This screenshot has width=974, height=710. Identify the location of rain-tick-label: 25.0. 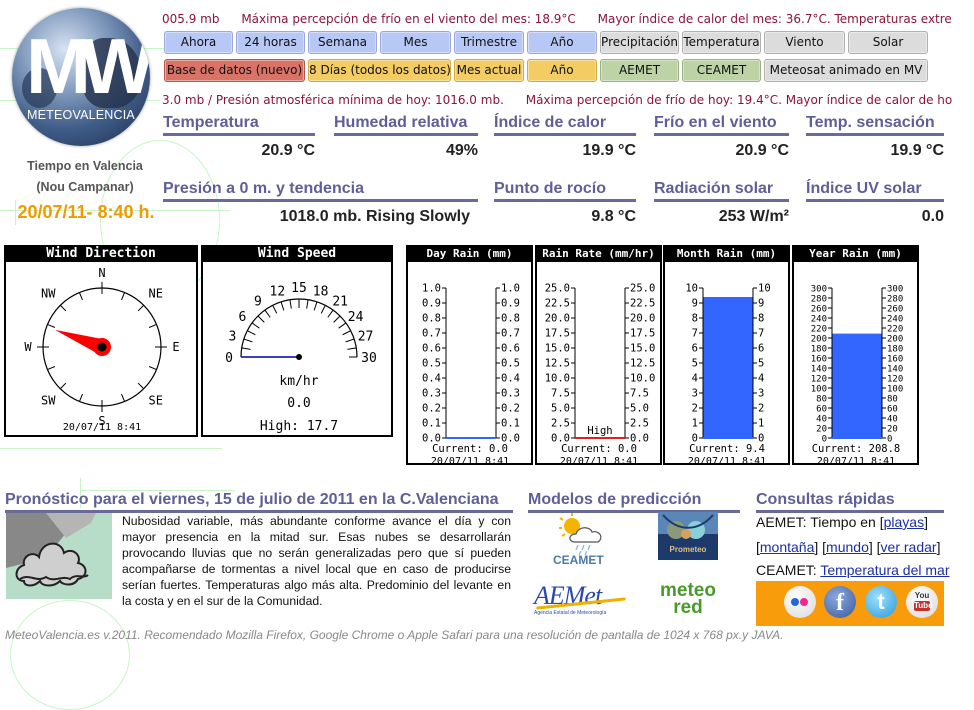
(557, 289).